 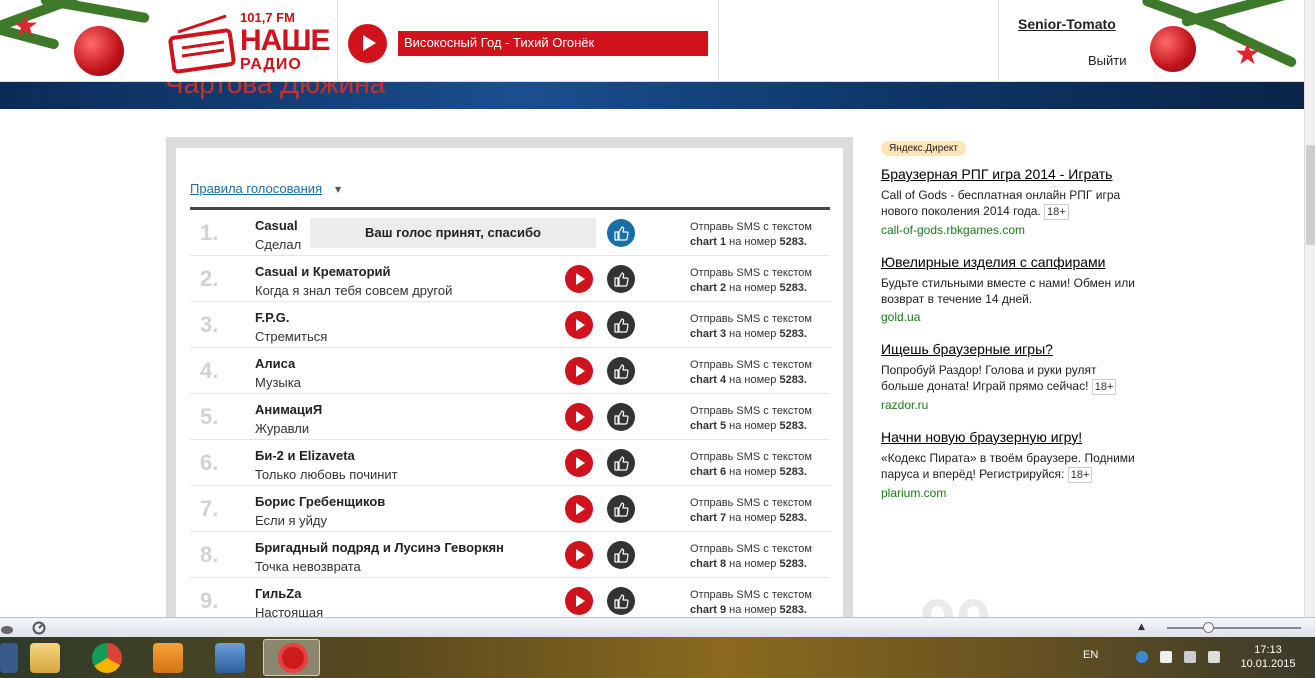 What do you see at coordinates (553, 43) in the screenshot?
I see `now-playing-track: Високосный Год - Тихий Огонёк` at bounding box center [553, 43].